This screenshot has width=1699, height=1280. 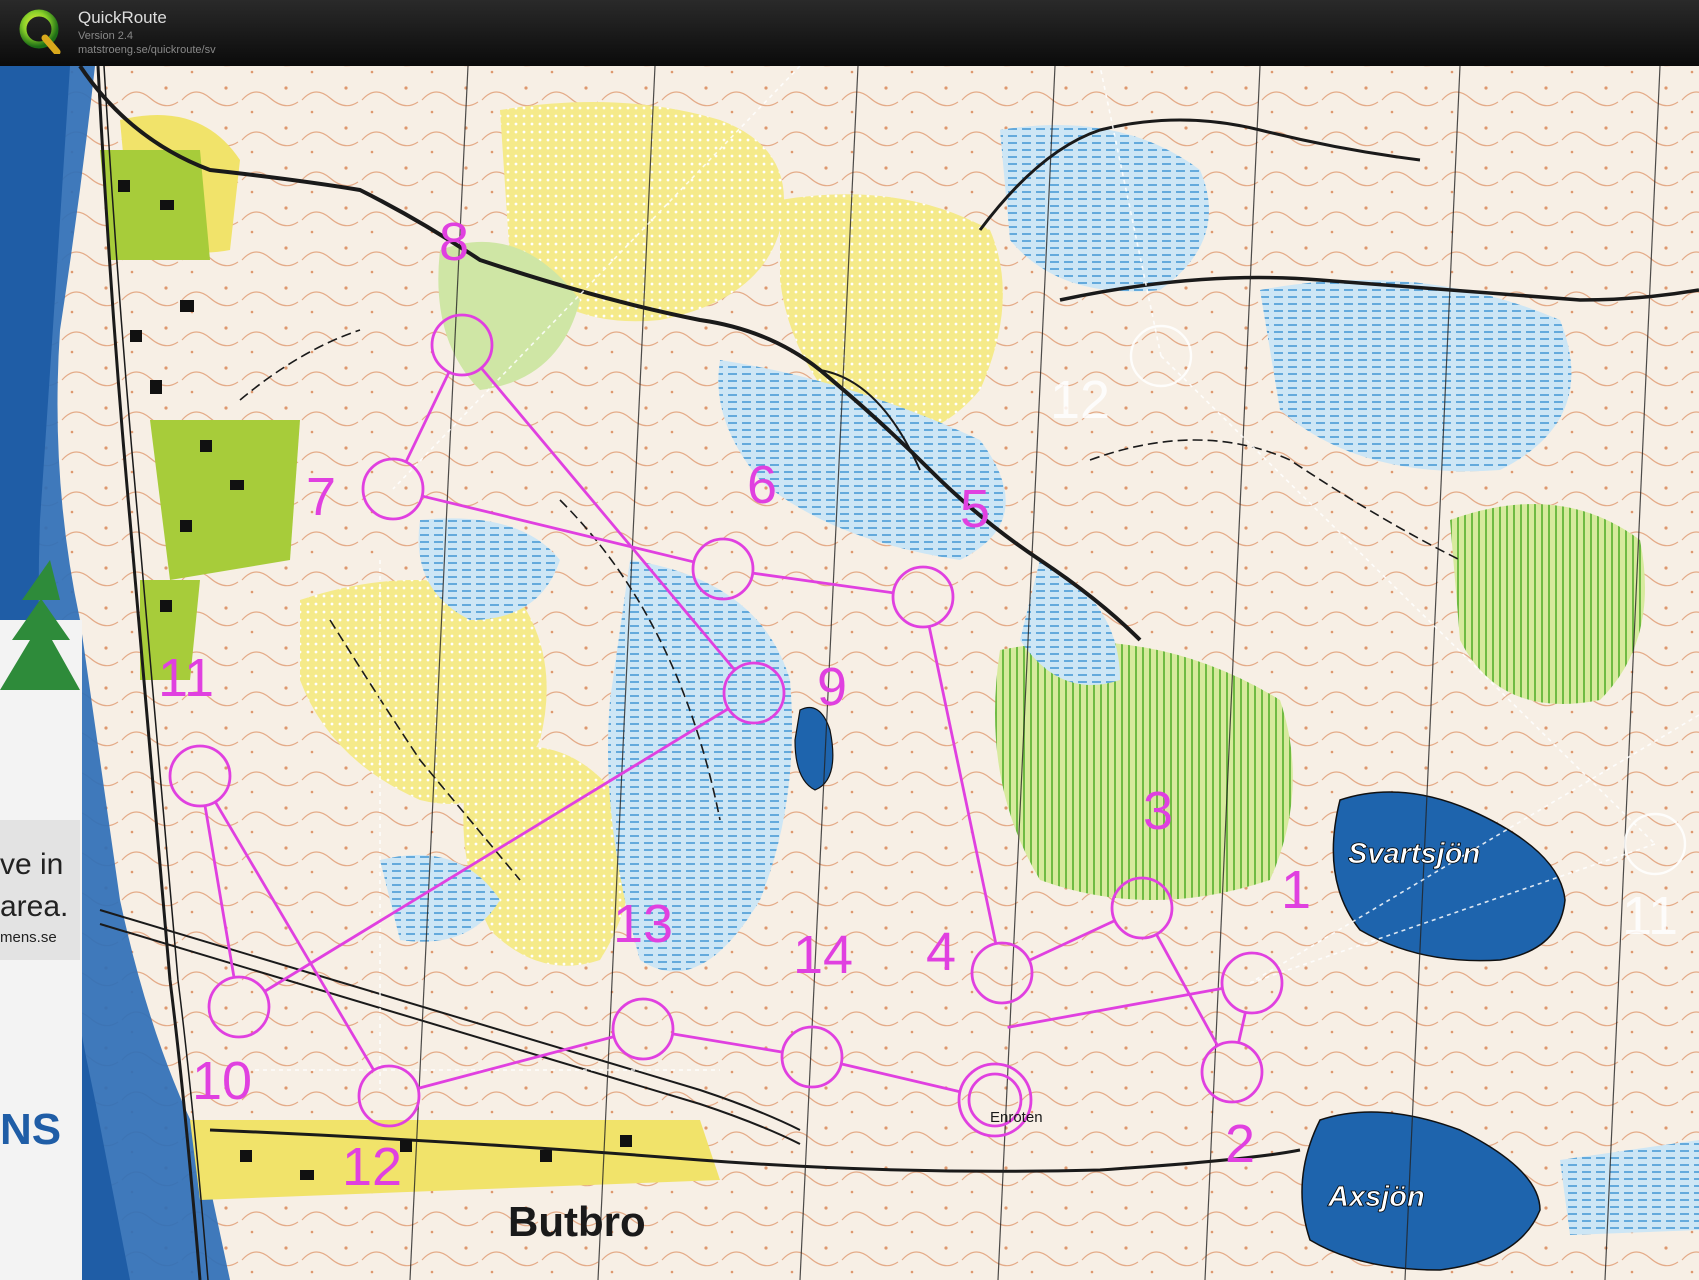 I want to click on place-label-enroten: Enroten, so click(x=1016, y=1117).